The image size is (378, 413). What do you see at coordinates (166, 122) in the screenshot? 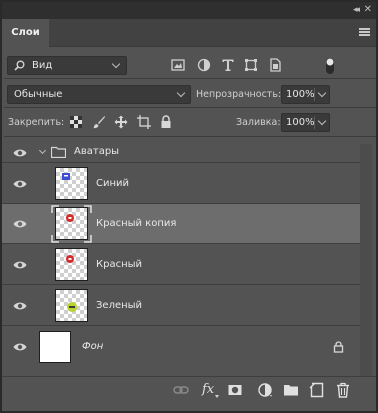
I see `lock-all-icon` at bounding box center [166, 122].